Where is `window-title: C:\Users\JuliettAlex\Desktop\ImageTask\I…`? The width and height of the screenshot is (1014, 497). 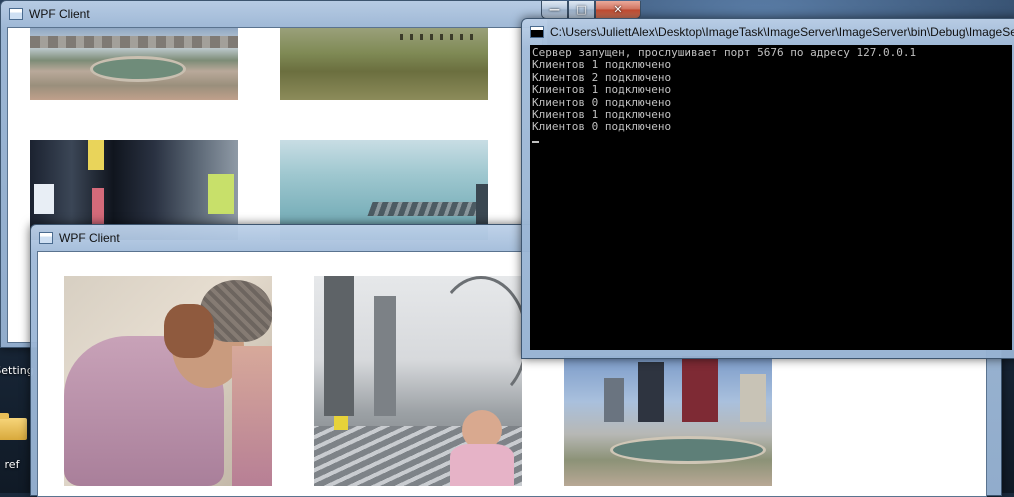
window-title: C:\Users\JuliettAlex\Desktop\ImageTask\I… is located at coordinates (782, 32).